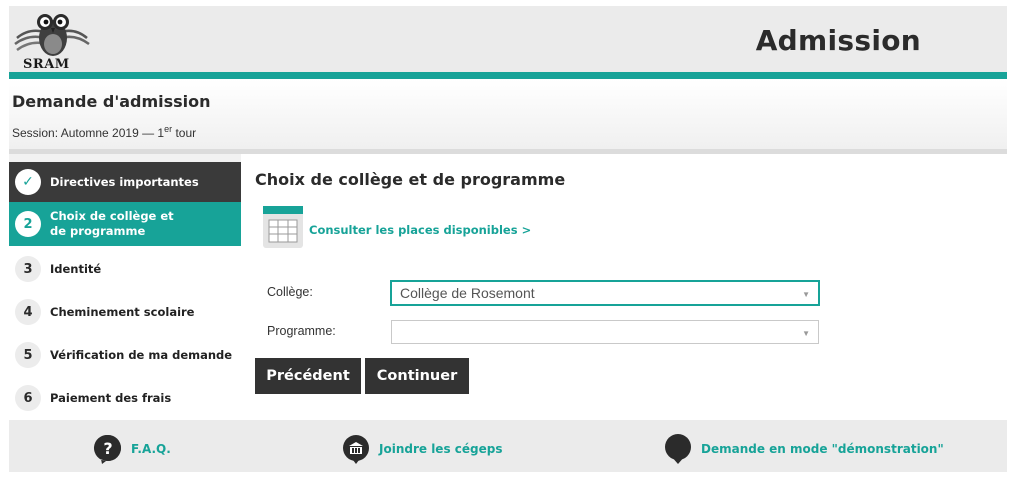 The image size is (1018, 482). I want to click on session-prefix: Session: Automne 2019 — 1, so click(88, 133).